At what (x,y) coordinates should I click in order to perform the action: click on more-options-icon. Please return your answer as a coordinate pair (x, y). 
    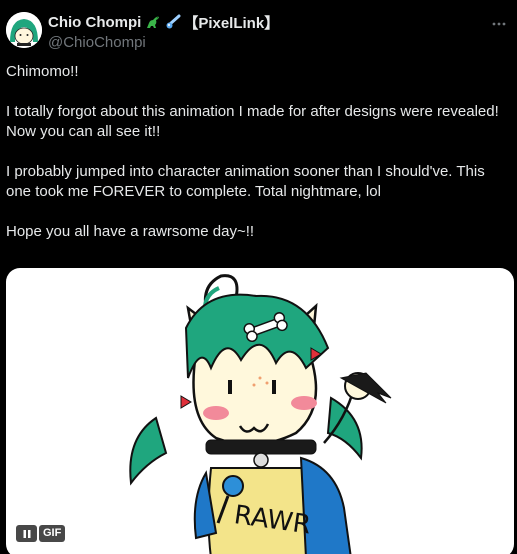
    Looking at the image, I should click on (499, 24).